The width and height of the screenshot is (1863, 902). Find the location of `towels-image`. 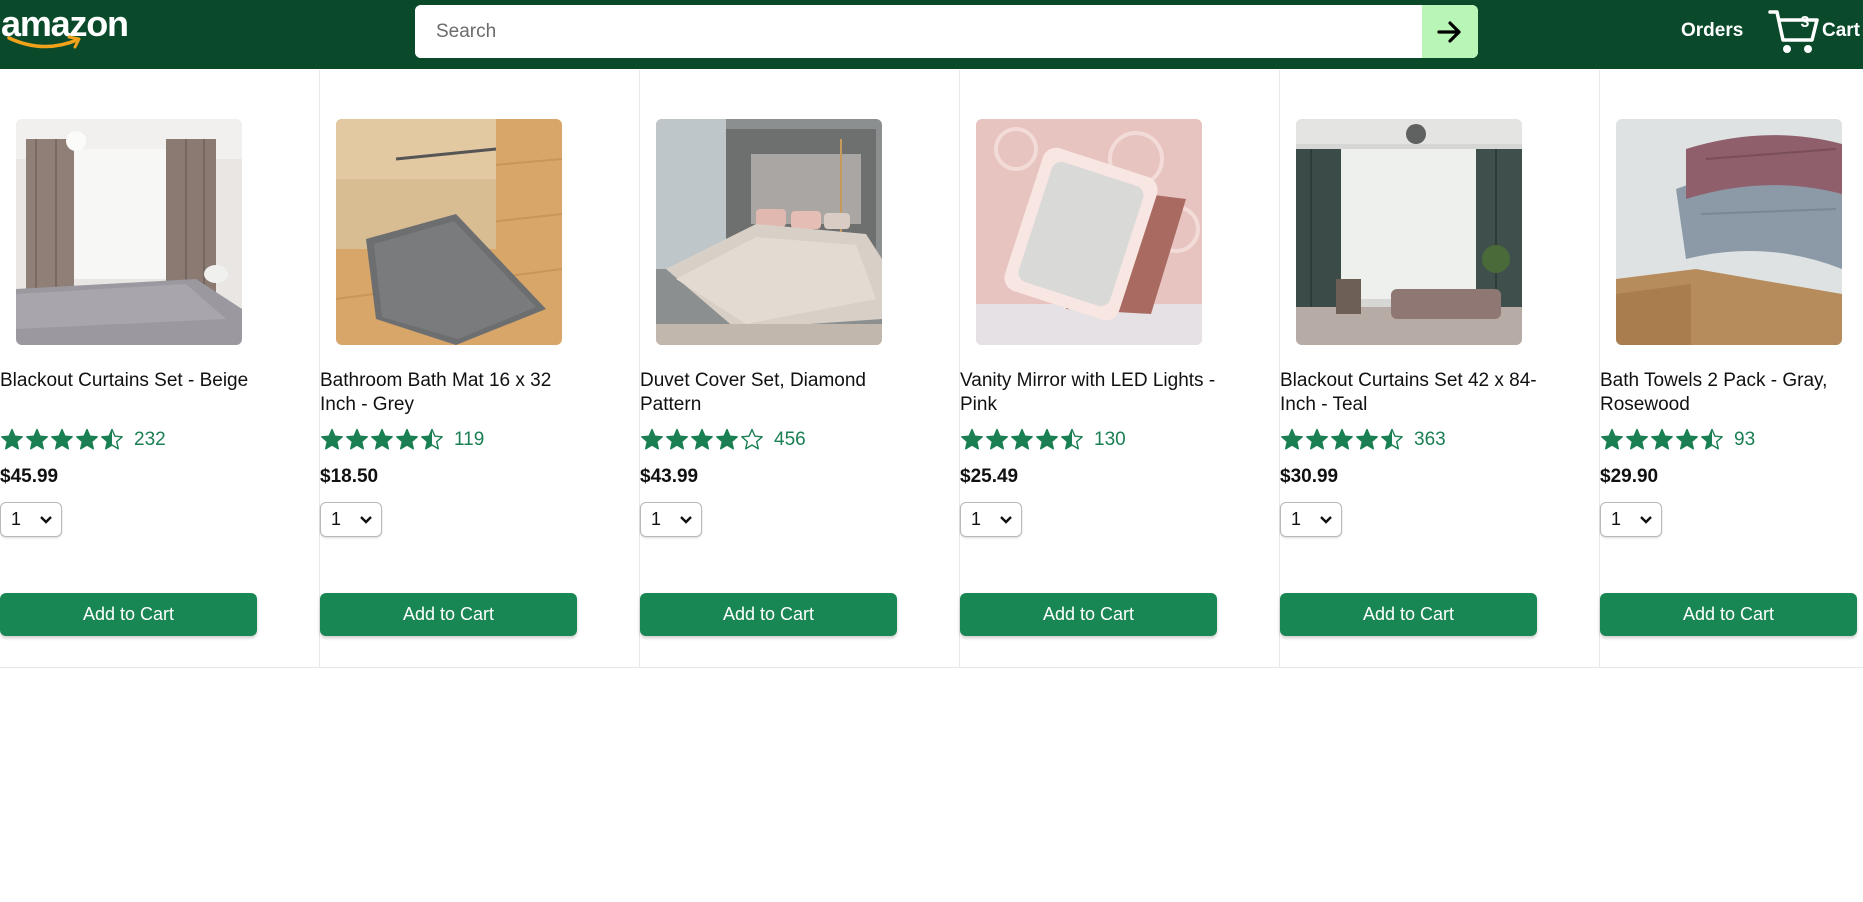

towels-image is located at coordinates (1729, 232).